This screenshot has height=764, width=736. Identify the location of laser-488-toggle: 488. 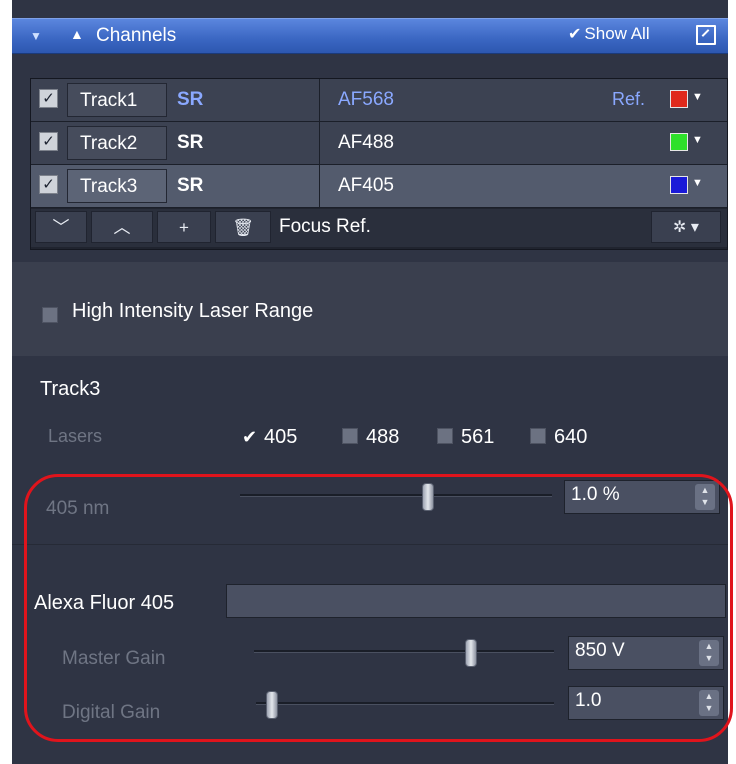
(370, 437).